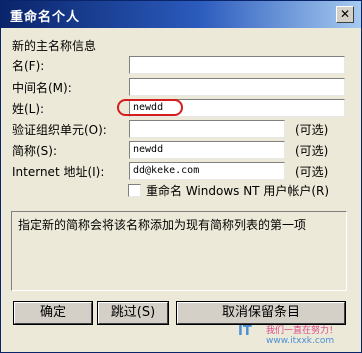  What do you see at coordinates (58, 172) in the screenshot?
I see `internet-address-label: Internet 地址(I):` at bounding box center [58, 172].